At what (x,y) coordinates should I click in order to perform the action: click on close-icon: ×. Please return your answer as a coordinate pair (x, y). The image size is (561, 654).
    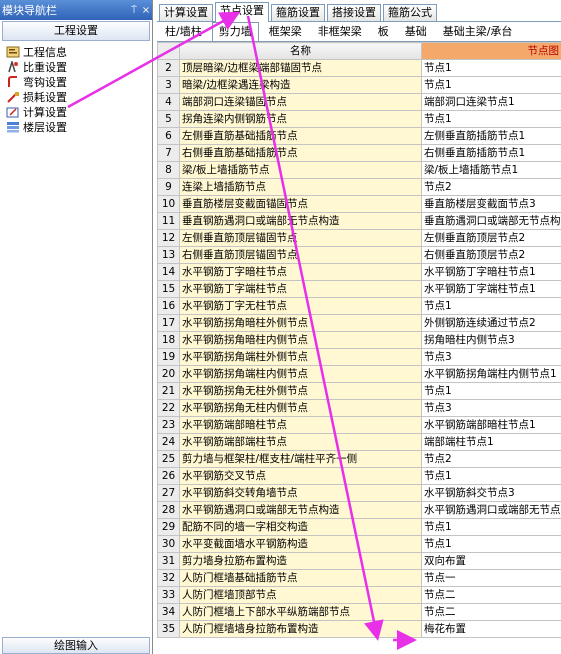
    Looking at the image, I should click on (146, 10).